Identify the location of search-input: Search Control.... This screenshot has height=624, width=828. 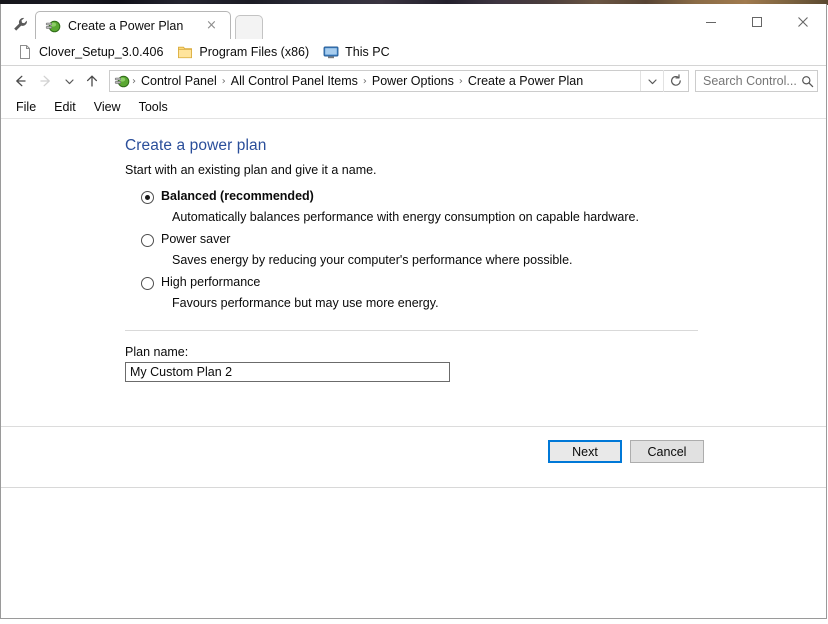
(756, 81).